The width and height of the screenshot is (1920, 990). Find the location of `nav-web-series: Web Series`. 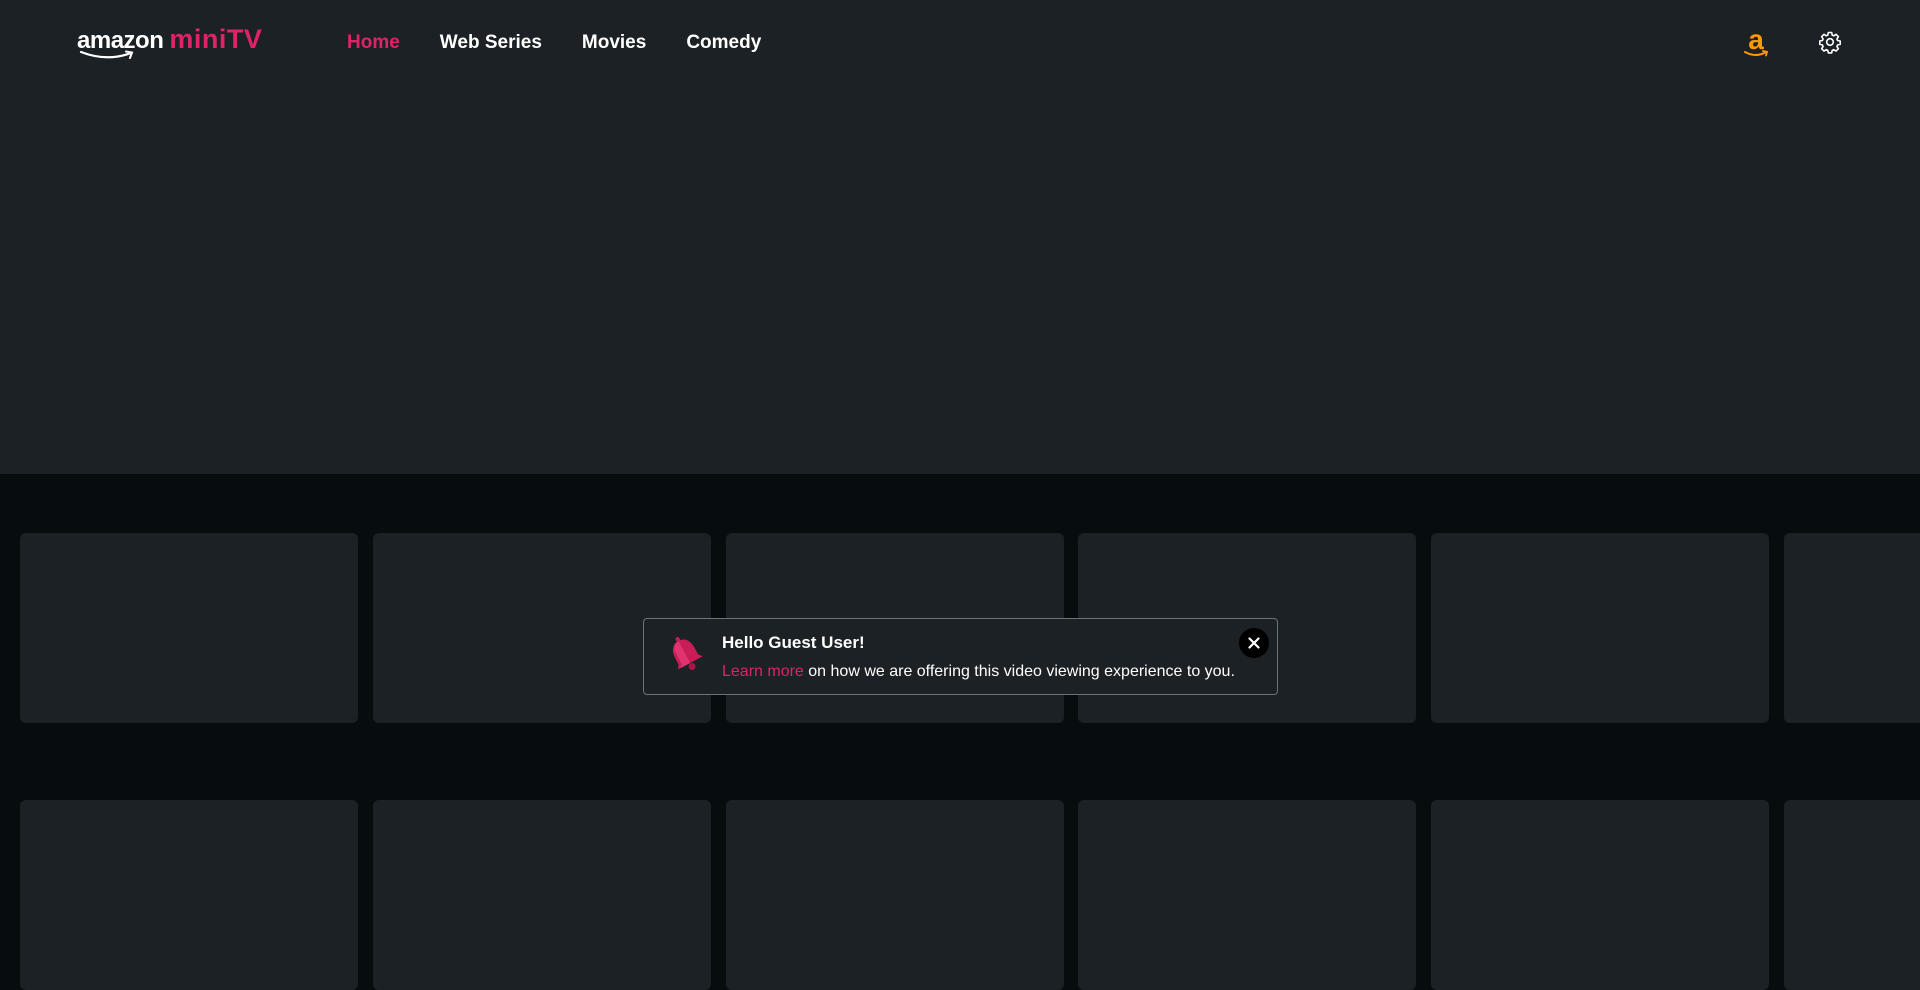

nav-web-series: Web Series is located at coordinates (491, 43).